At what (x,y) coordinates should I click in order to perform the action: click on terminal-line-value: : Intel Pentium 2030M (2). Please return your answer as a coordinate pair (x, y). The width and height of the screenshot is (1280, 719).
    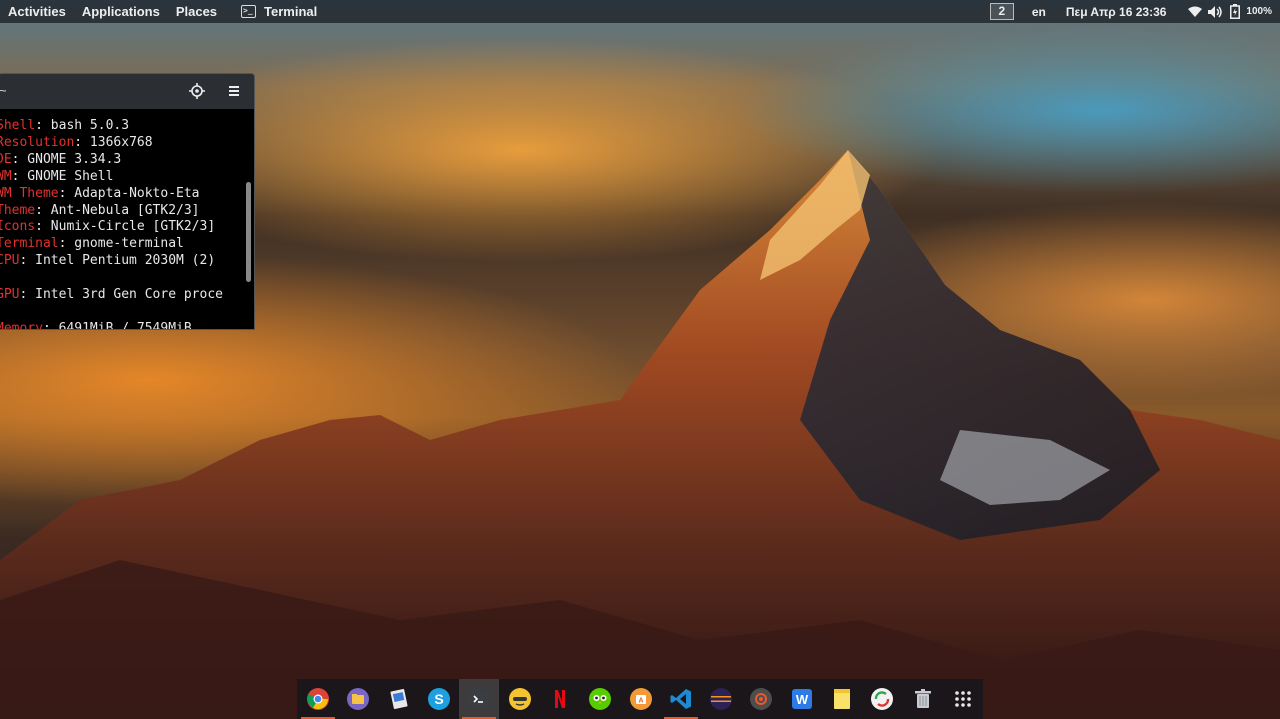
    Looking at the image, I should click on (117, 261).